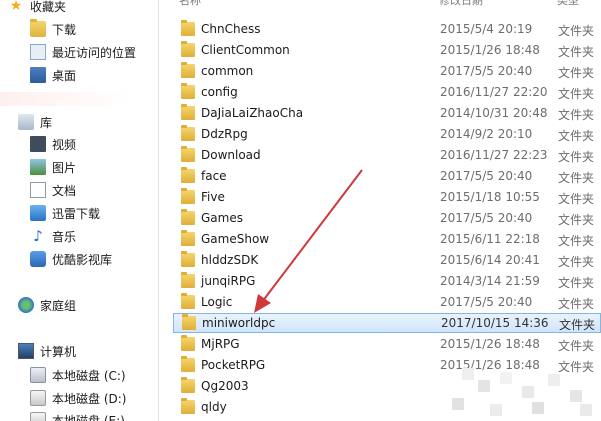  What do you see at coordinates (64, 236) in the screenshot?
I see `nav-label: 音乐` at bounding box center [64, 236].